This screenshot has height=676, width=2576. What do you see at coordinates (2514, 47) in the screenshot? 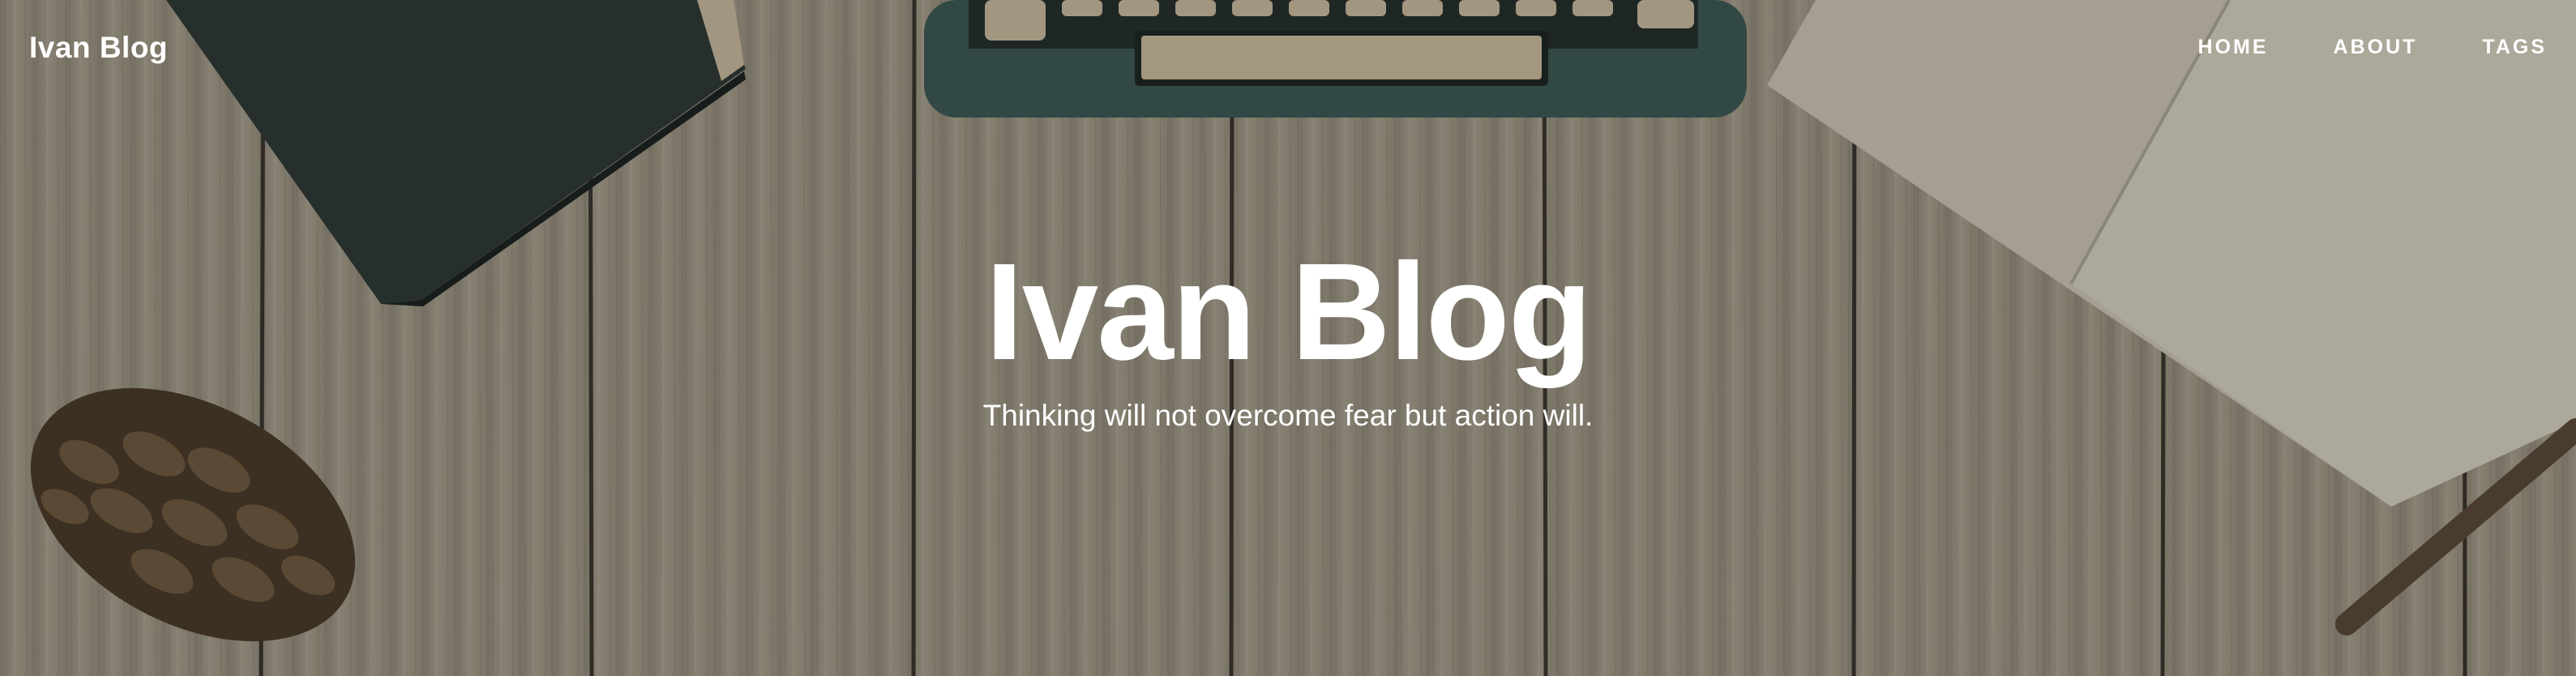
I see `nav-tags-link: TAGS` at bounding box center [2514, 47].